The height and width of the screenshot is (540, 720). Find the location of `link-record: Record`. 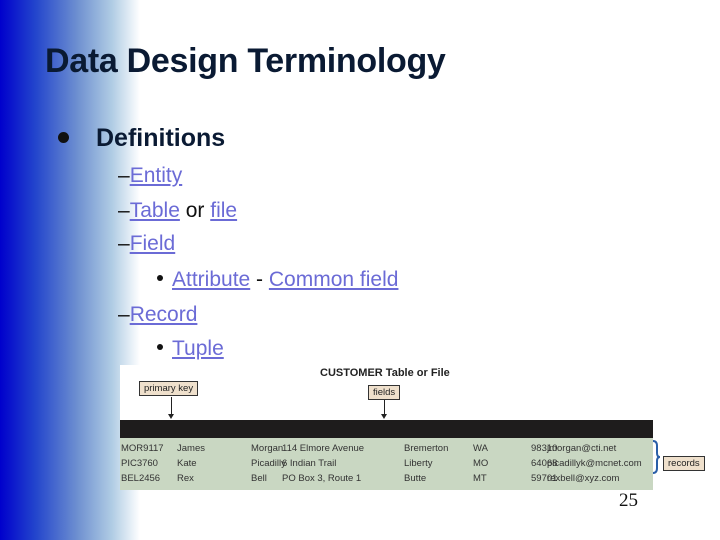

link-record: Record is located at coordinates (164, 314).